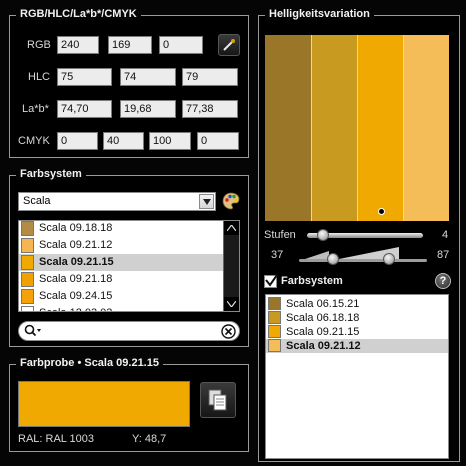 The image size is (466, 466). I want to click on color-values-title: RGB/HLC/La*b*/CMYK, so click(78, 14).